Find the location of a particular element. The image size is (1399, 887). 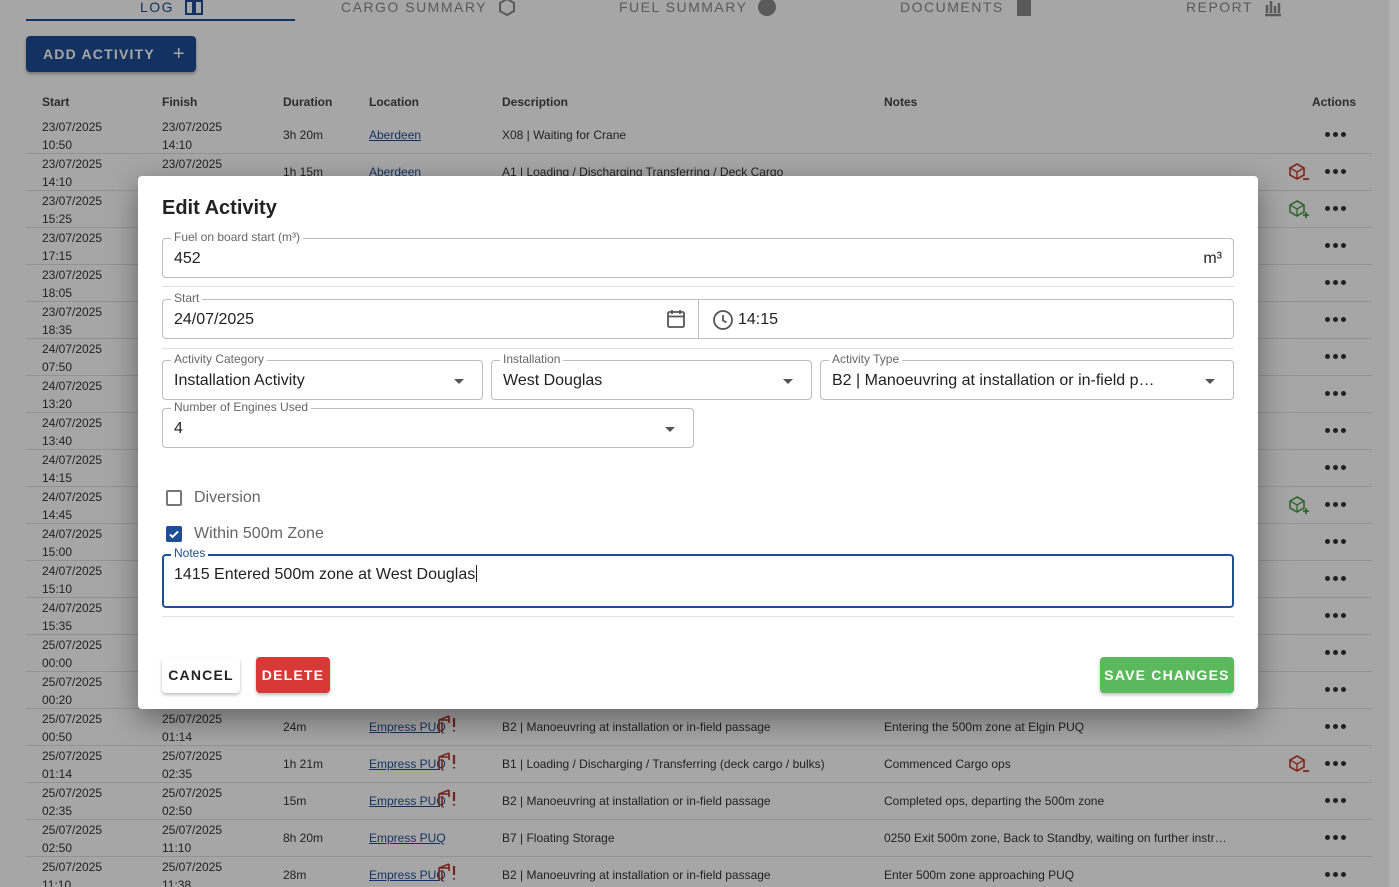

calendar-icon is located at coordinates (676, 319).